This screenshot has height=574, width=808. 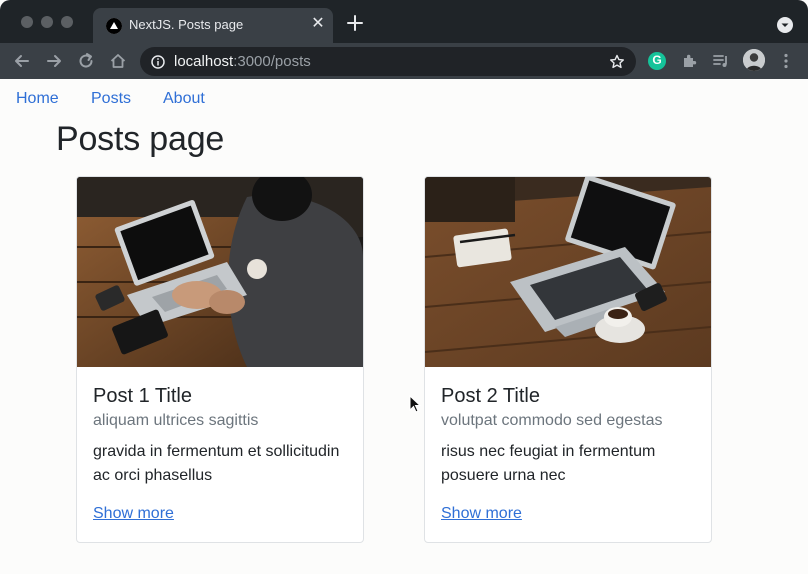 I want to click on post-subtitle: aliquam ultrices sagittis, so click(x=176, y=420).